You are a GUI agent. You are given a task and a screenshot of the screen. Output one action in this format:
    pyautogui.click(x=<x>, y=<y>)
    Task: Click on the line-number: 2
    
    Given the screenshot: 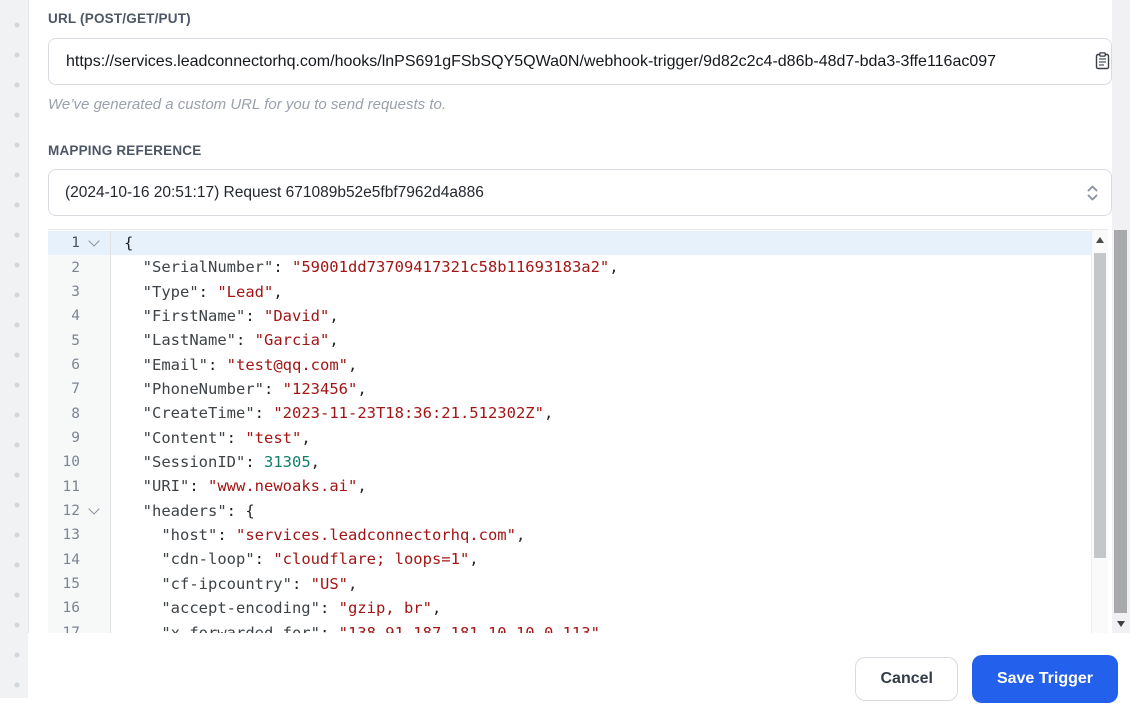 What is the action you would take?
    pyautogui.click(x=75, y=267)
    